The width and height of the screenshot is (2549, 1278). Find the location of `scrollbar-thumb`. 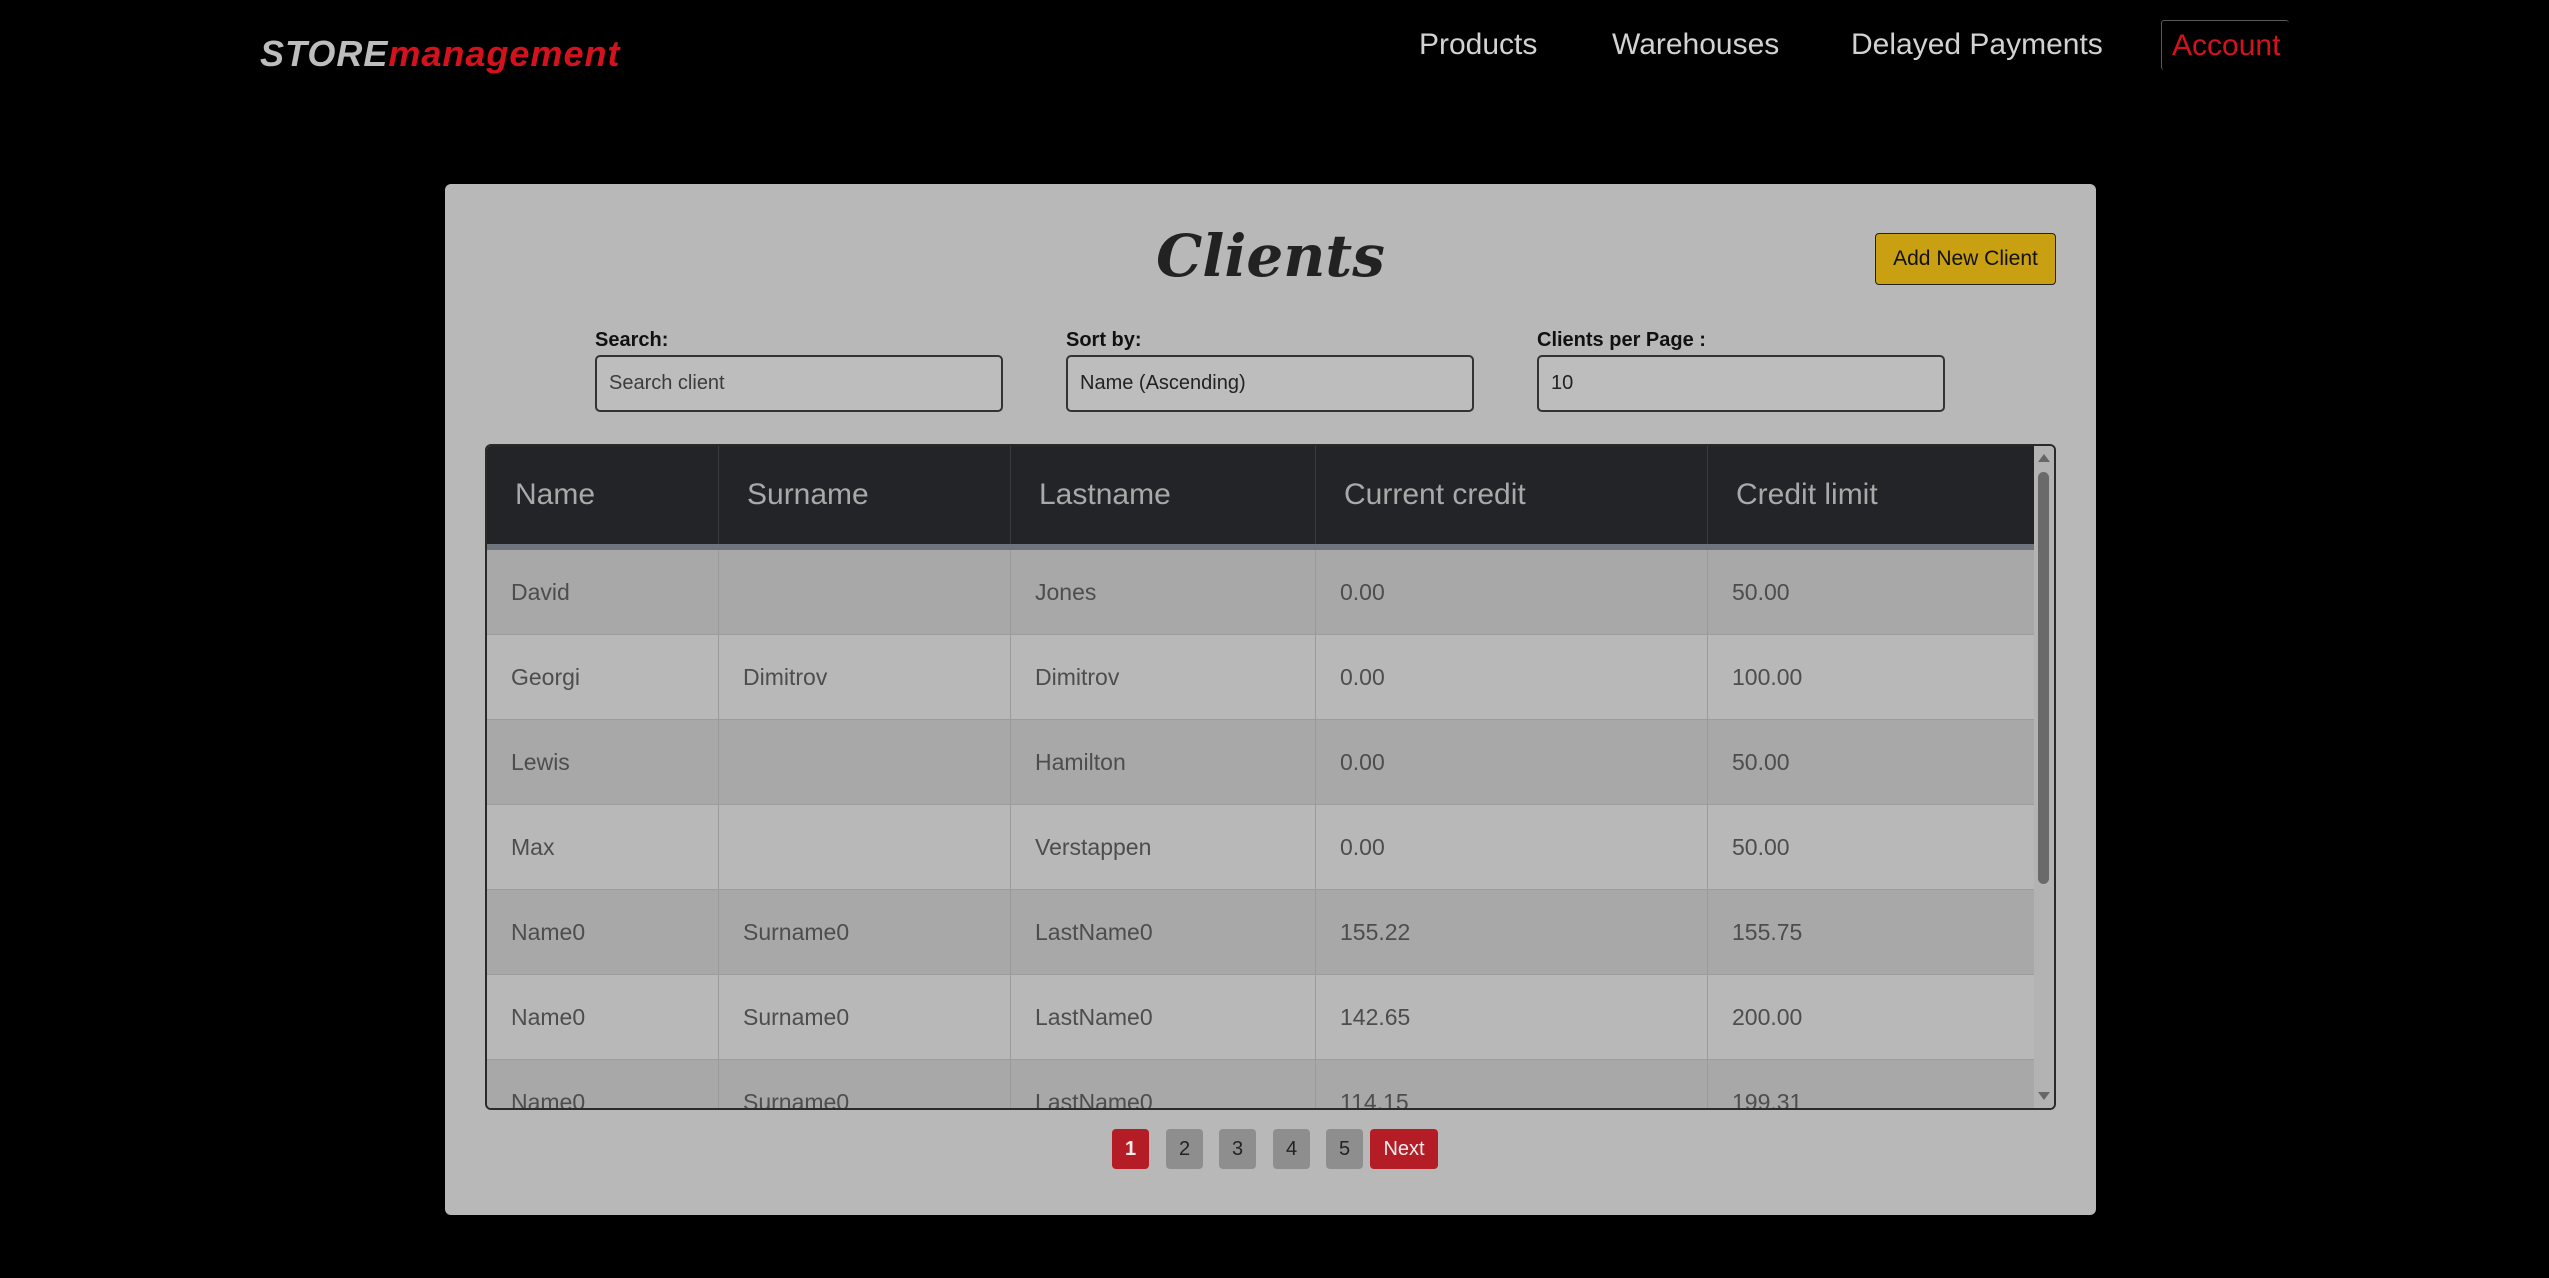

scrollbar-thumb is located at coordinates (2043, 678).